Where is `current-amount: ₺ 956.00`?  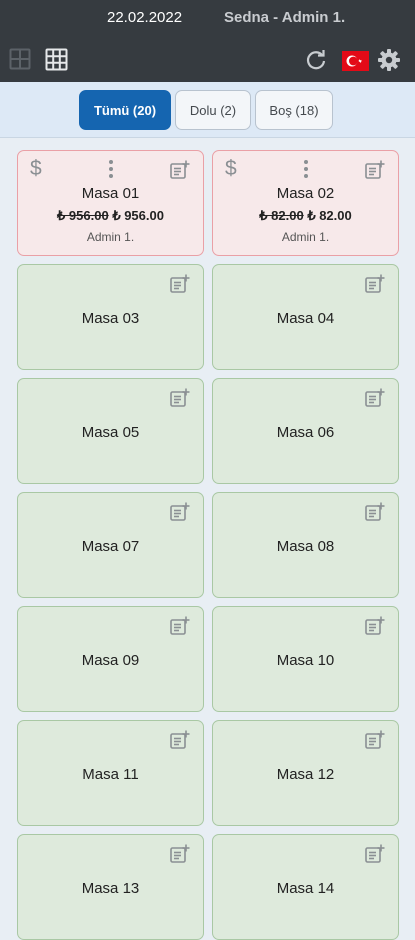 current-amount: ₺ 956.00 is located at coordinates (138, 215).